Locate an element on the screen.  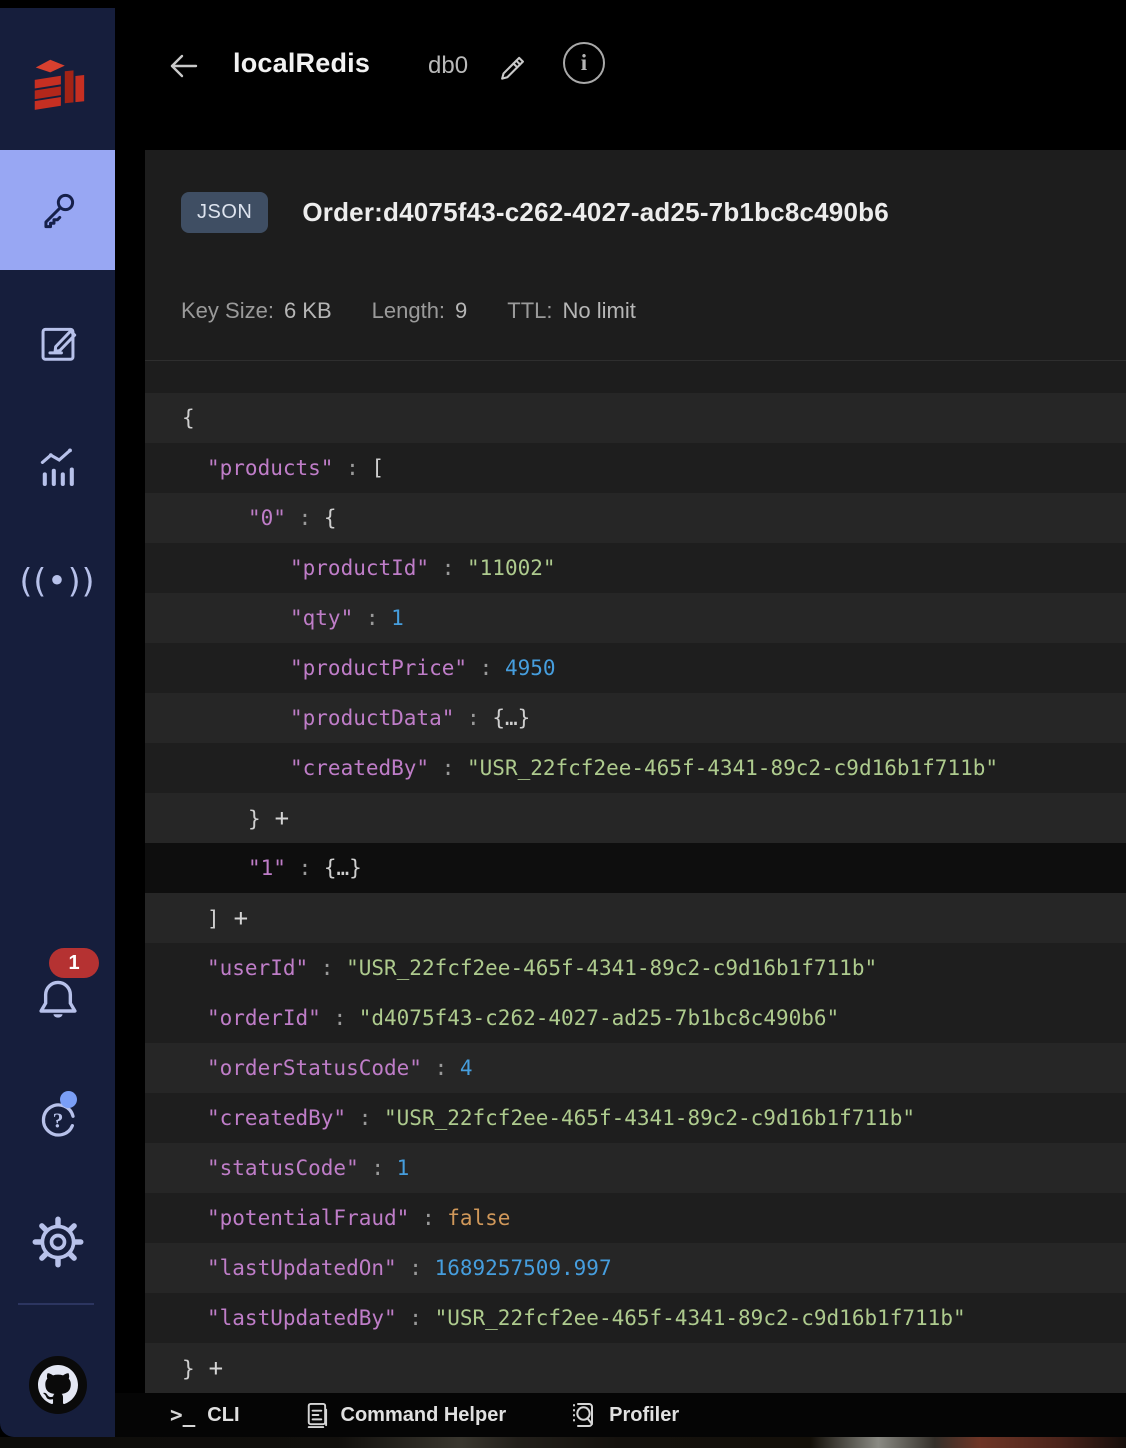
analytics-icon is located at coordinates (57, 467).